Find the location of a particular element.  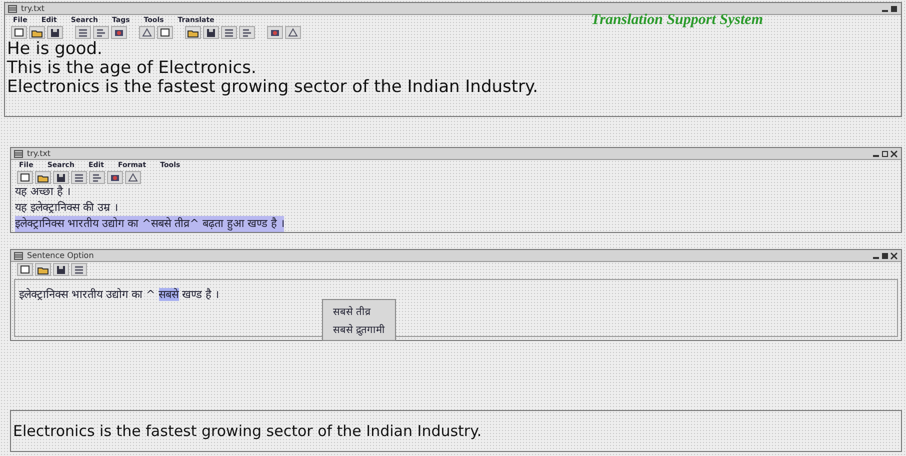

restore-icon is located at coordinates (885, 154).